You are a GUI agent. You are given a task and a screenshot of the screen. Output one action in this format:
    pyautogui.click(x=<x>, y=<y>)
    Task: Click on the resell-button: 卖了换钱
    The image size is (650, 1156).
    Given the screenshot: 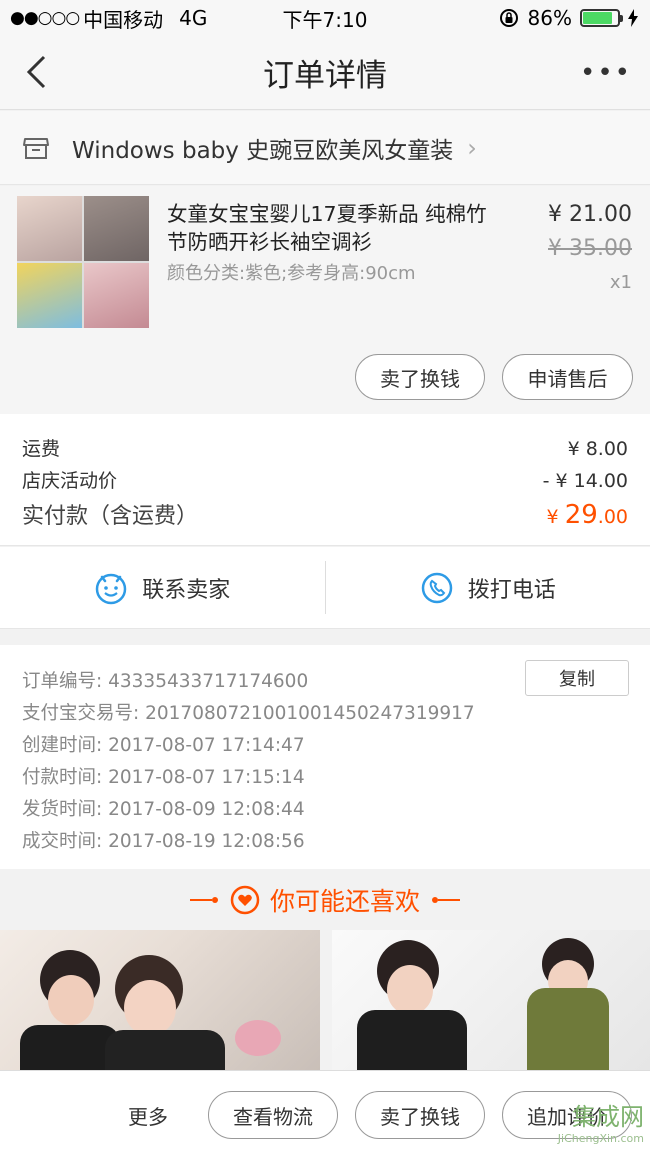 What is the action you would take?
    pyautogui.click(x=420, y=377)
    